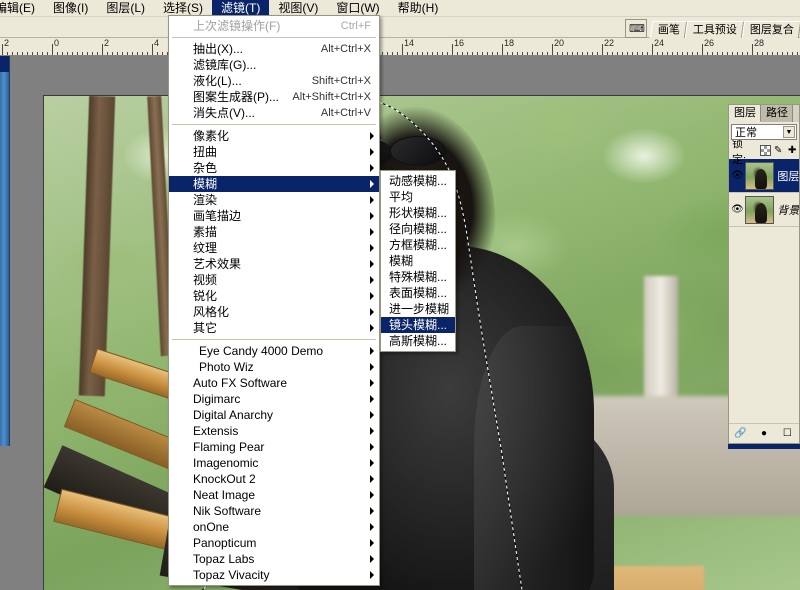 This screenshot has width=800, height=590. What do you see at coordinates (274, 168) in the screenshot?
I see `menu-item-noise: 杂色` at bounding box center [274, 168].